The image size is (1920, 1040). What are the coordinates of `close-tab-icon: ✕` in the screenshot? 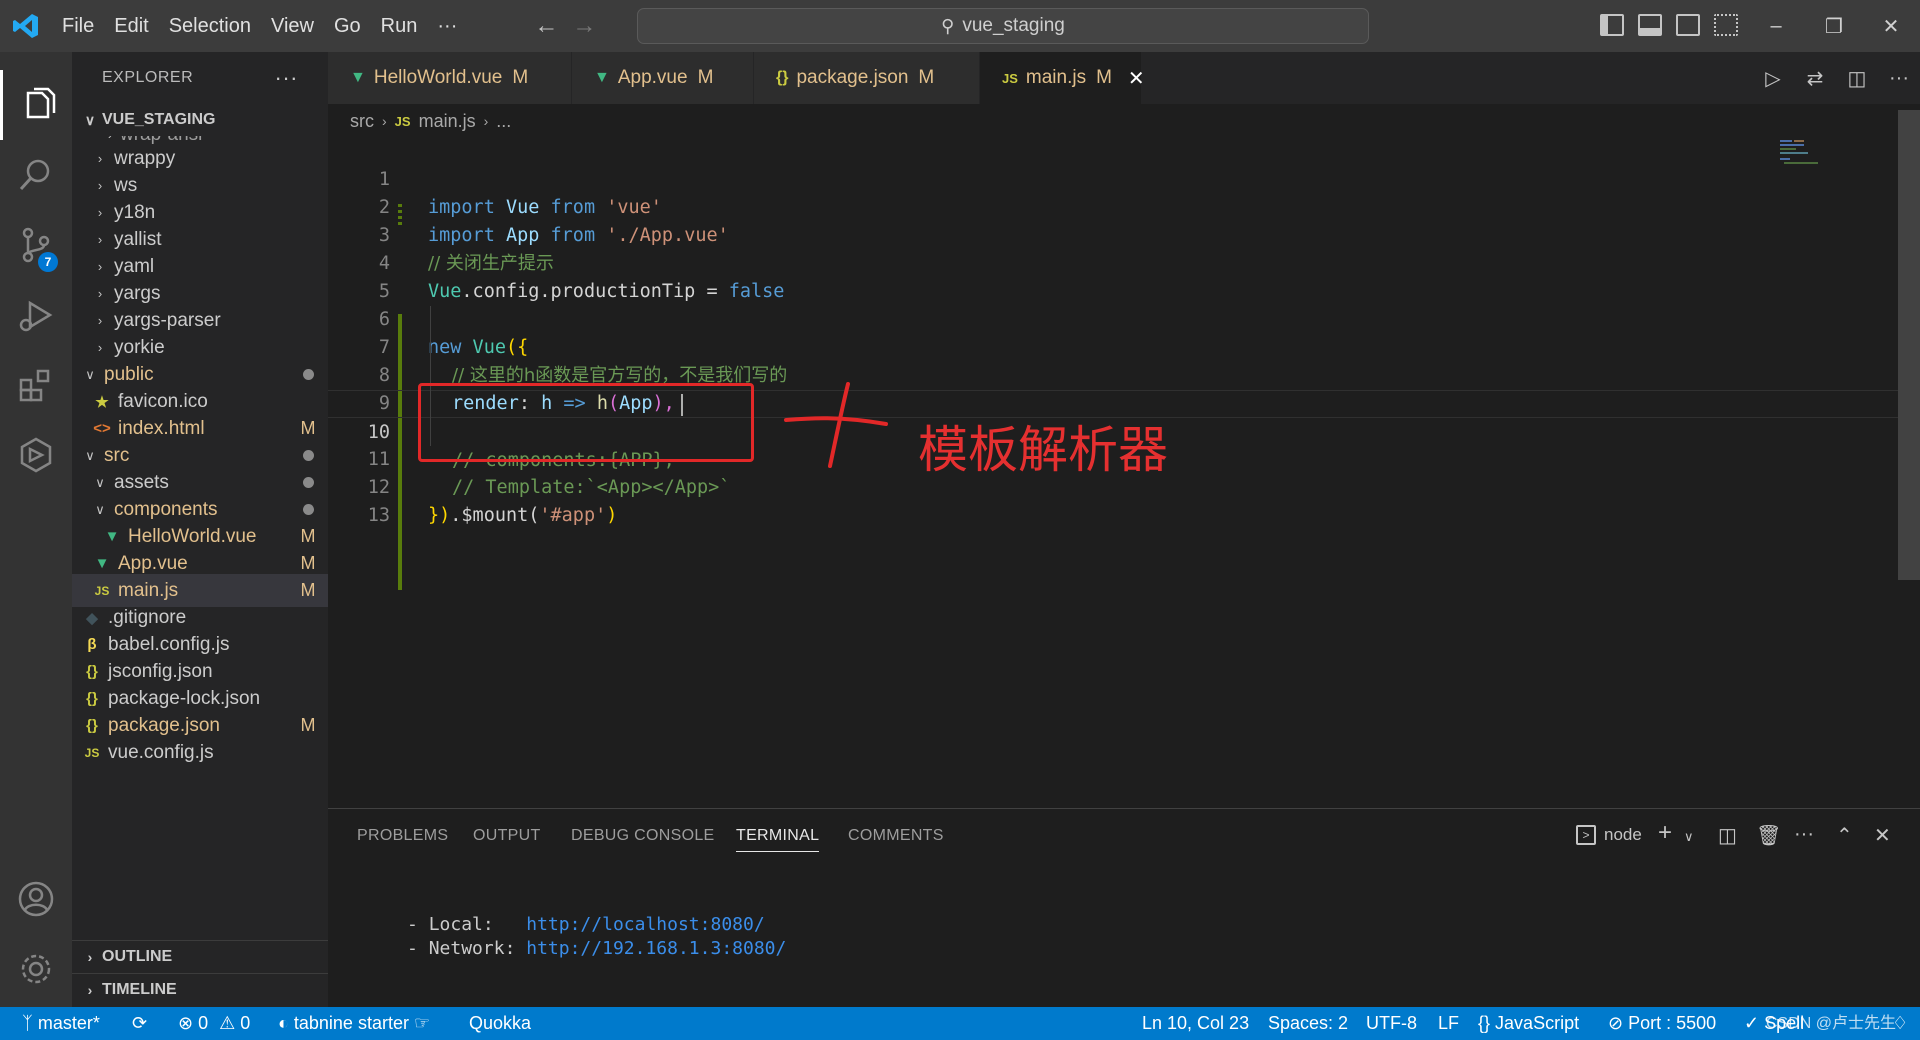 It's located at (1136, 78).